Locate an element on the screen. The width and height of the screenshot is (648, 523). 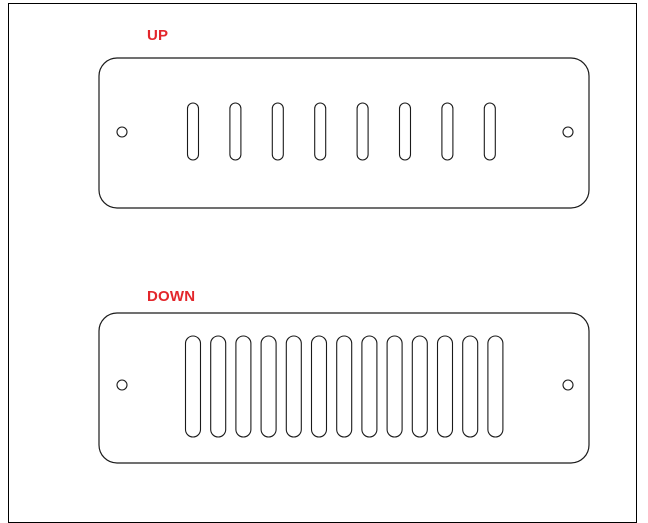
down-plate-mount-hole-right is located at coordinates (568, 385).